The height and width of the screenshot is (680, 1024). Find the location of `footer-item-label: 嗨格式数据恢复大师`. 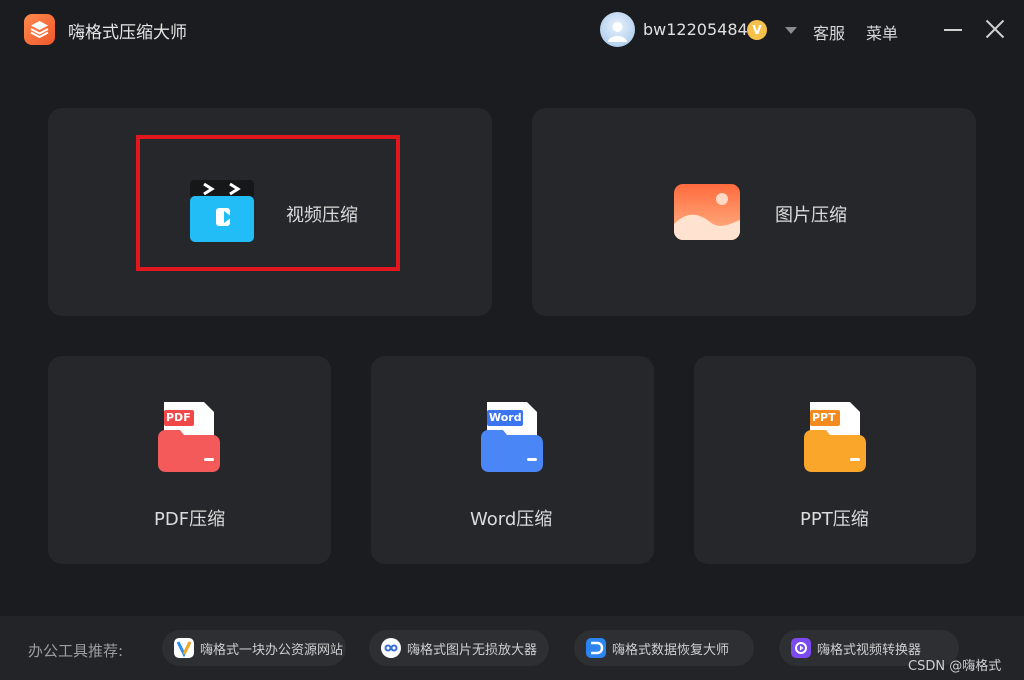

footer-item-label: 嗨格式数据恢复大师 is located at coordinates (671, 650).